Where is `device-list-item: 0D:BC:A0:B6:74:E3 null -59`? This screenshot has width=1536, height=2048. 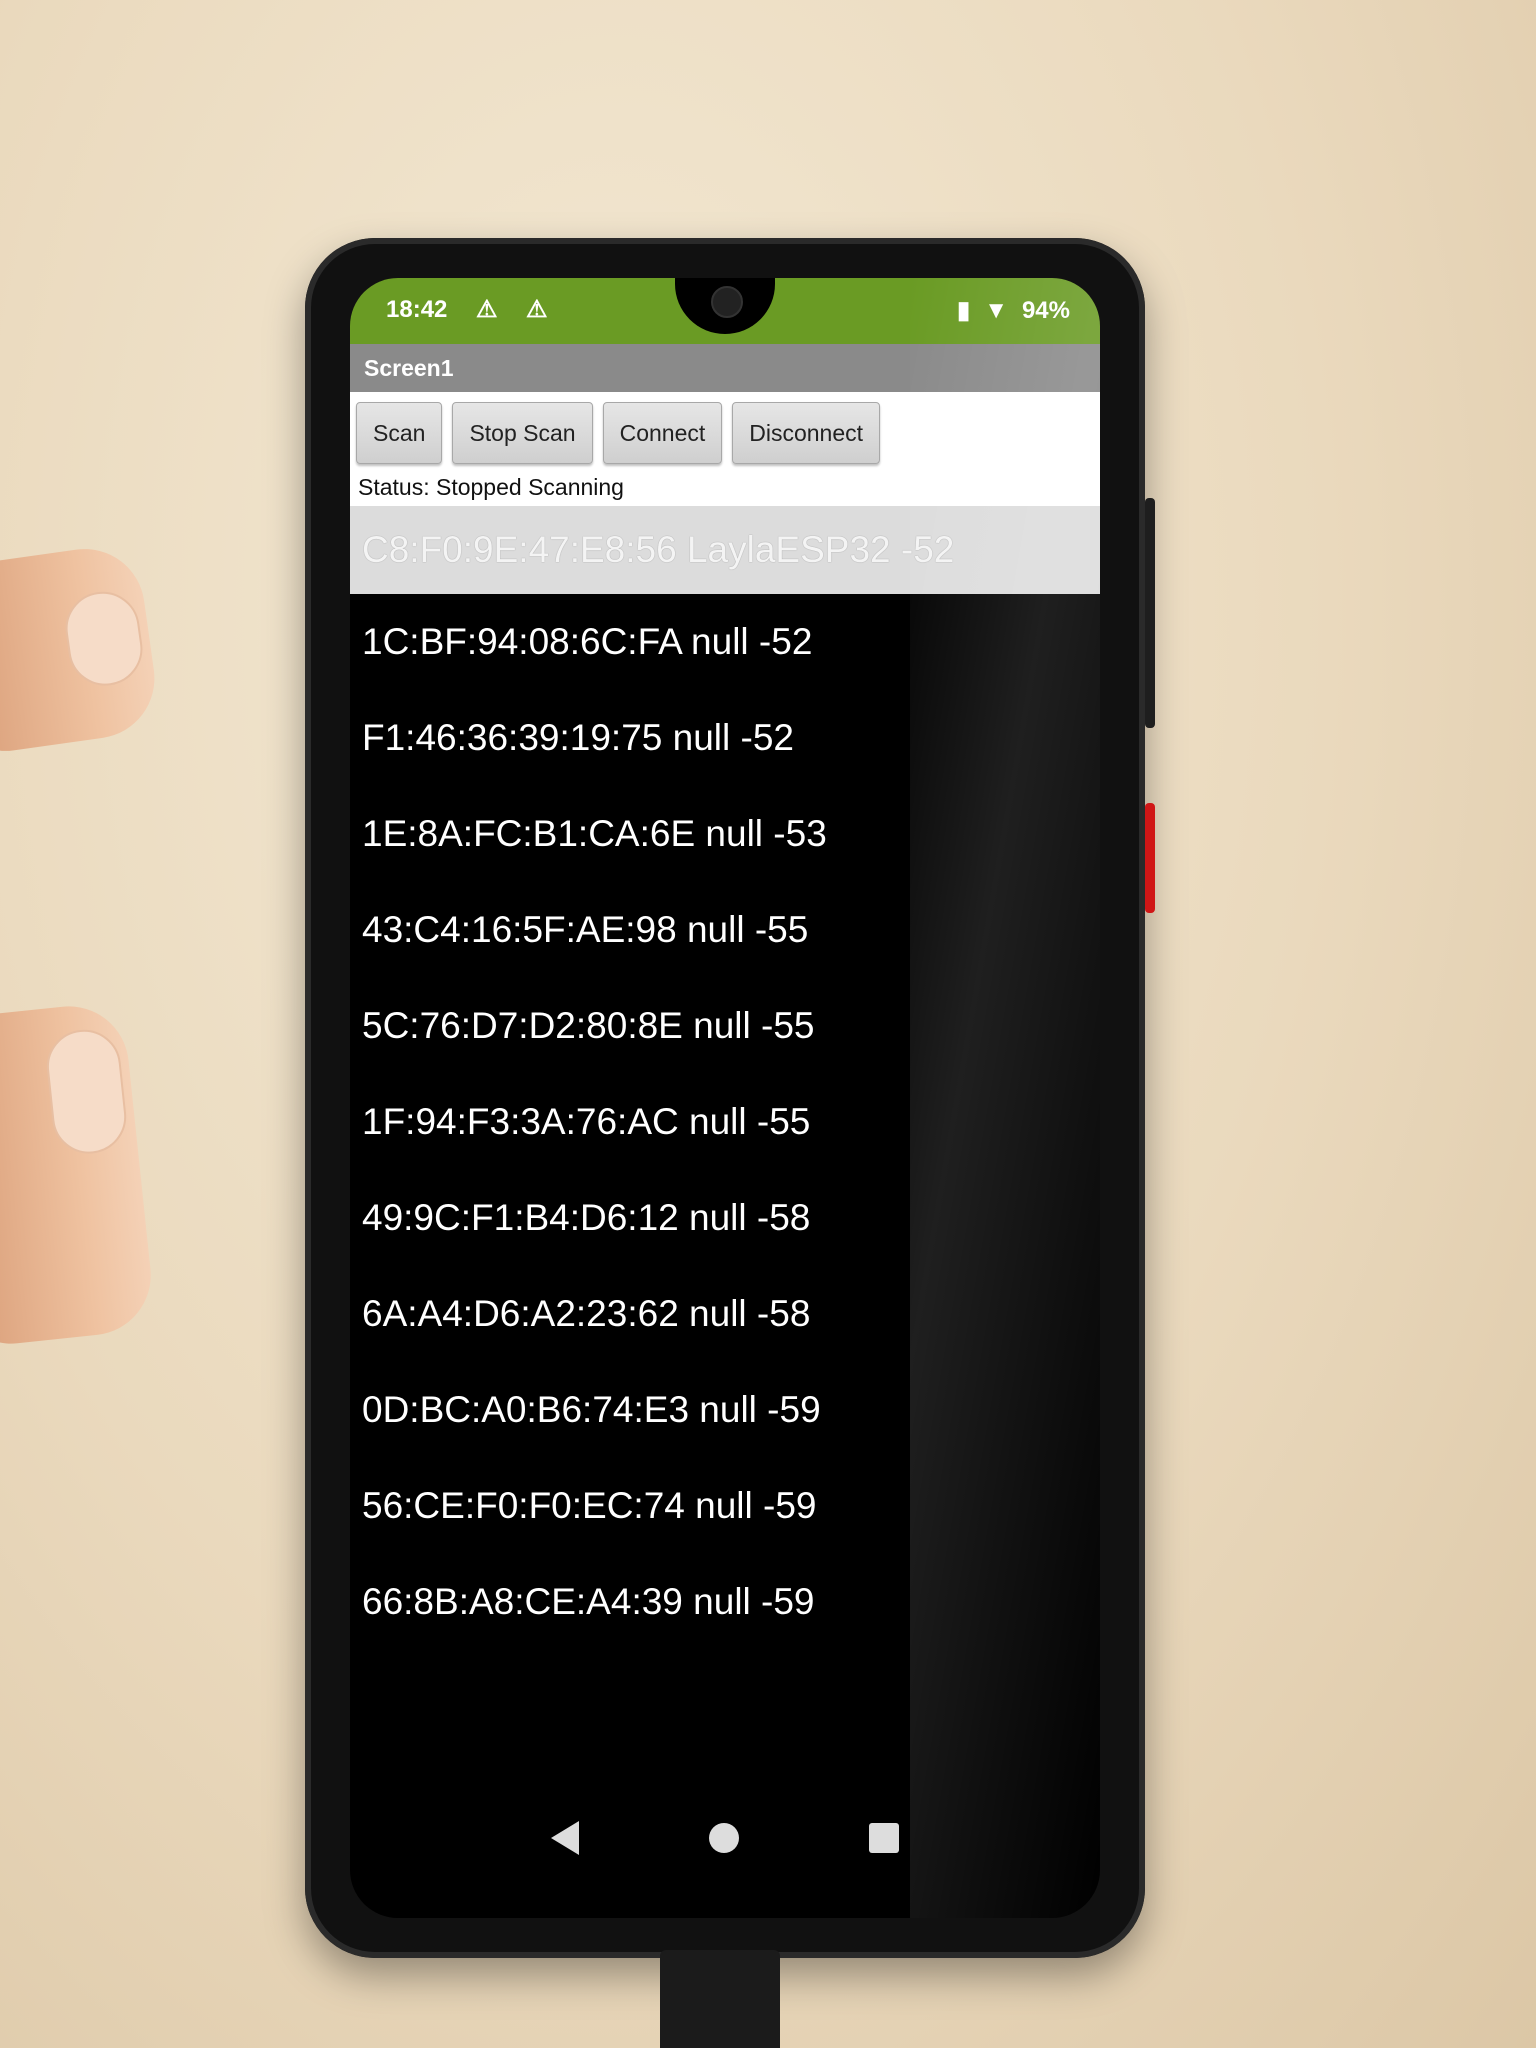 device-list-item: 0D:BC:A0:B6:74:E3 null -59 is located at coordinates (725, 1410).